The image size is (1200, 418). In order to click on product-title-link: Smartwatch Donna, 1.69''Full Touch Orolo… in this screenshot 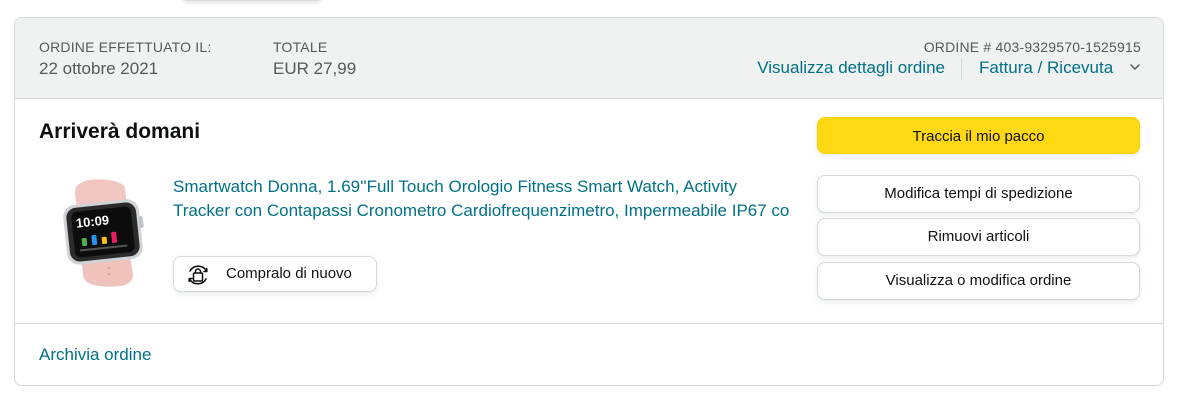, I will do `click(483, 198)`.